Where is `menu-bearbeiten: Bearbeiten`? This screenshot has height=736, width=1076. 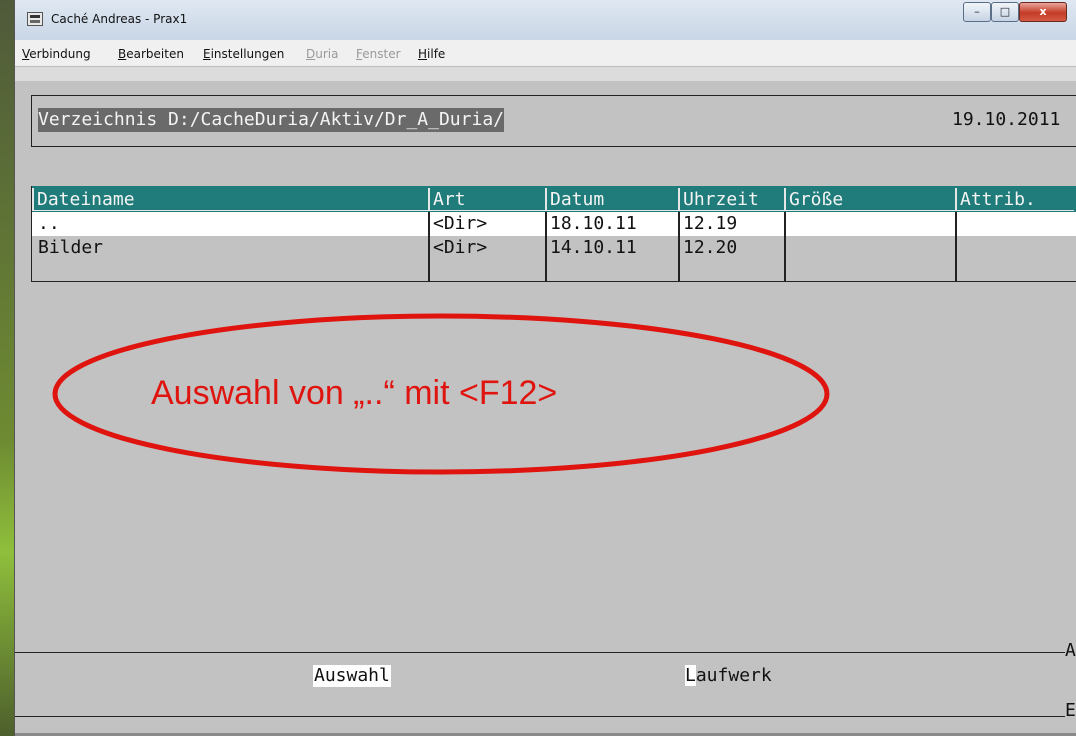 menu-bearbeiten: Bearbeiten is located at coordinates (151, 54).